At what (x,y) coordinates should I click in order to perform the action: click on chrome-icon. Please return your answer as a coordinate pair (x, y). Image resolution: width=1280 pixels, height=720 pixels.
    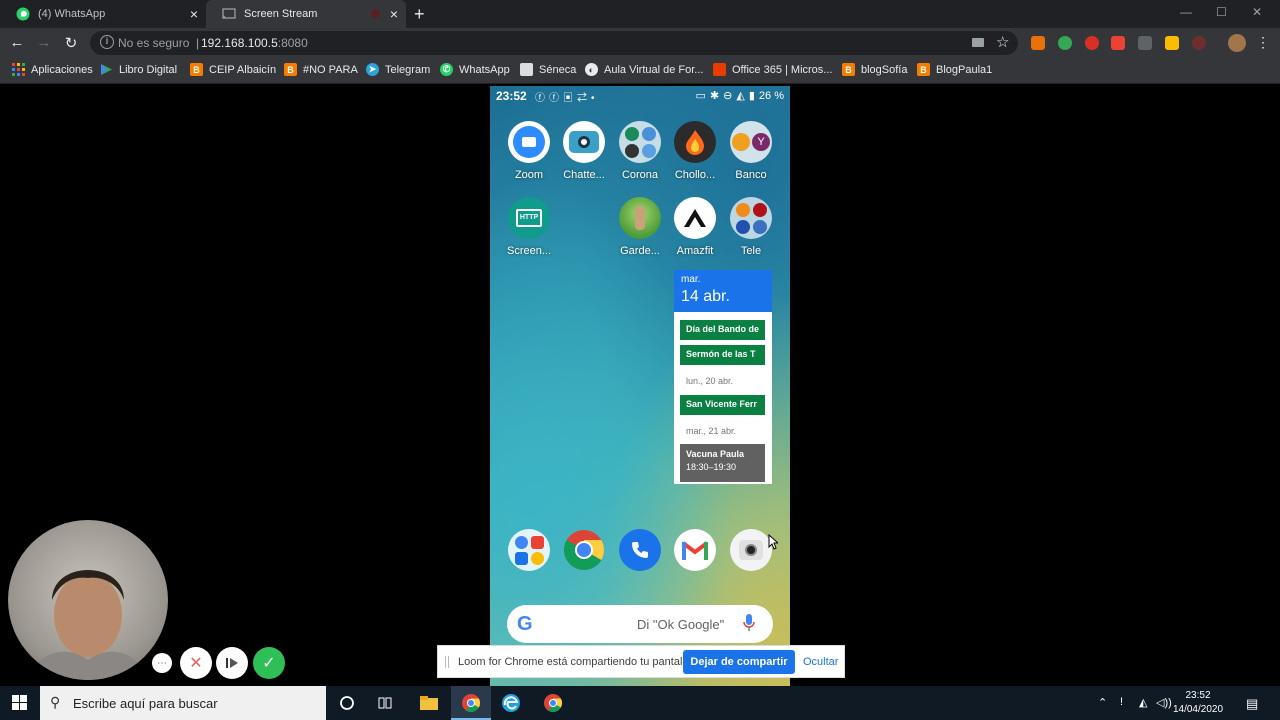
    Looking at the image, I should click on (553, 703).